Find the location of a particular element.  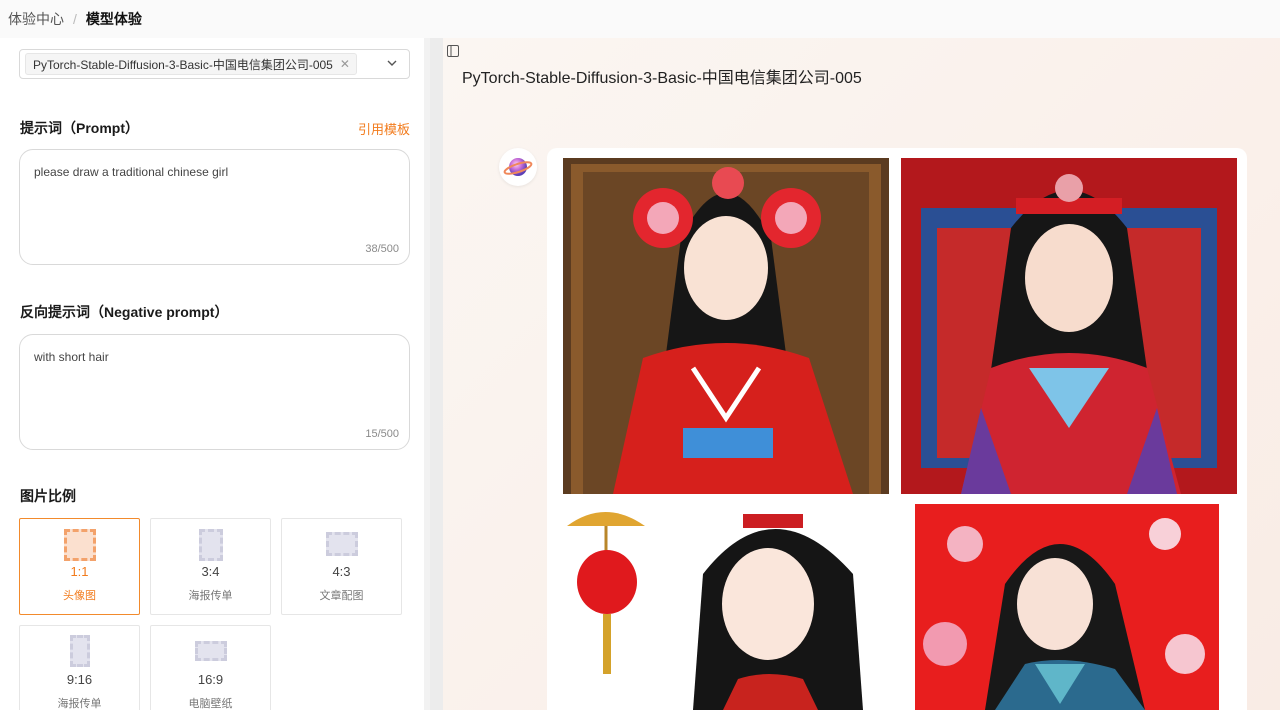

negative-prompt-text: with short hair is located at coordinates (71, 357).